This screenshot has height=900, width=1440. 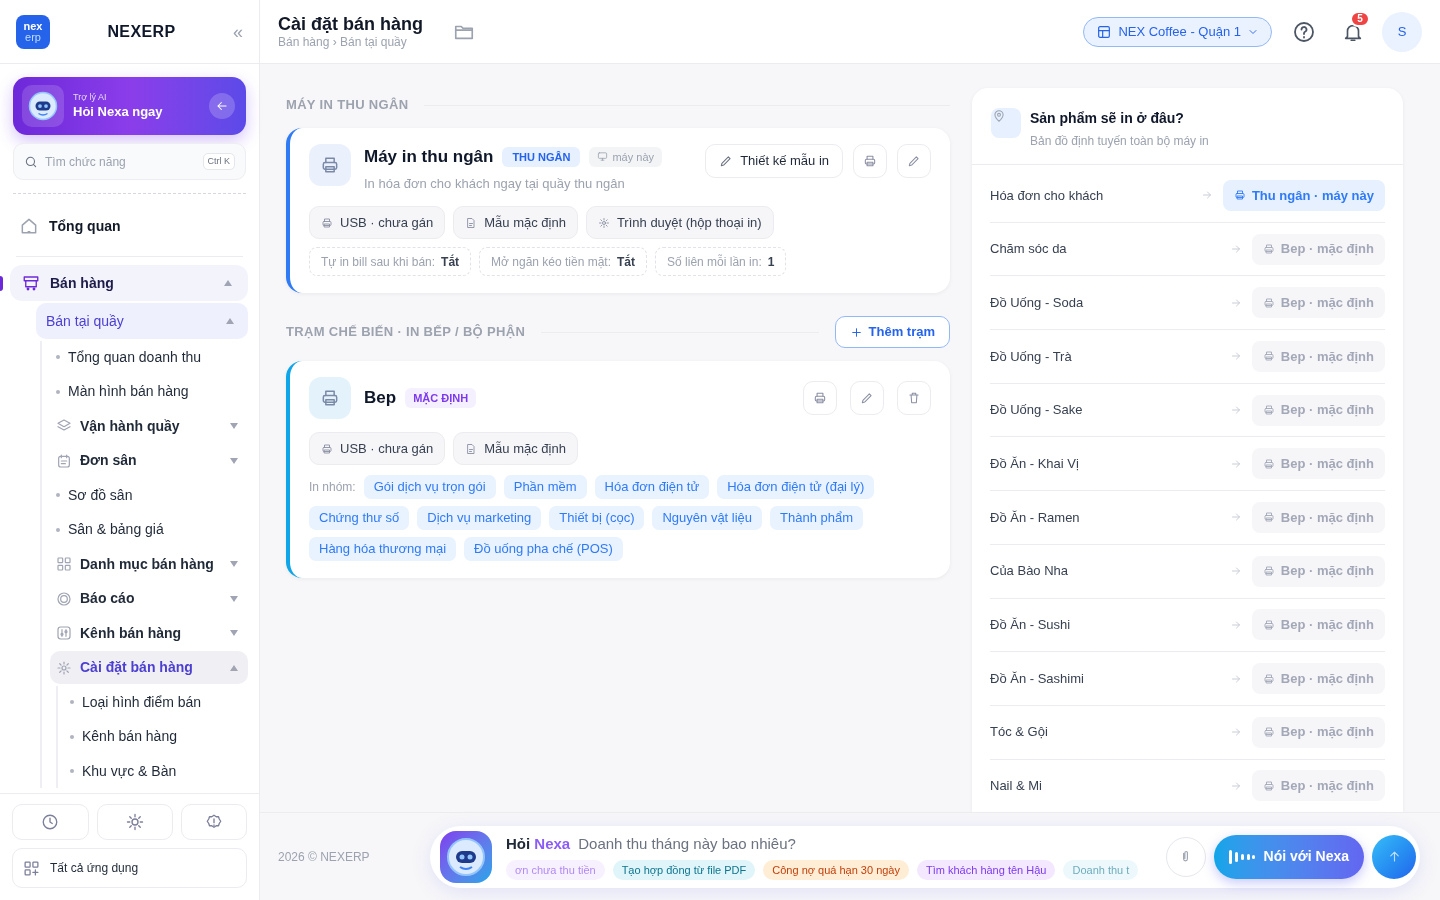 What do you see at coordinates (450, 262) in the screenshot?
I see `setting-value: Tắt` at bounding box center [450, 262].